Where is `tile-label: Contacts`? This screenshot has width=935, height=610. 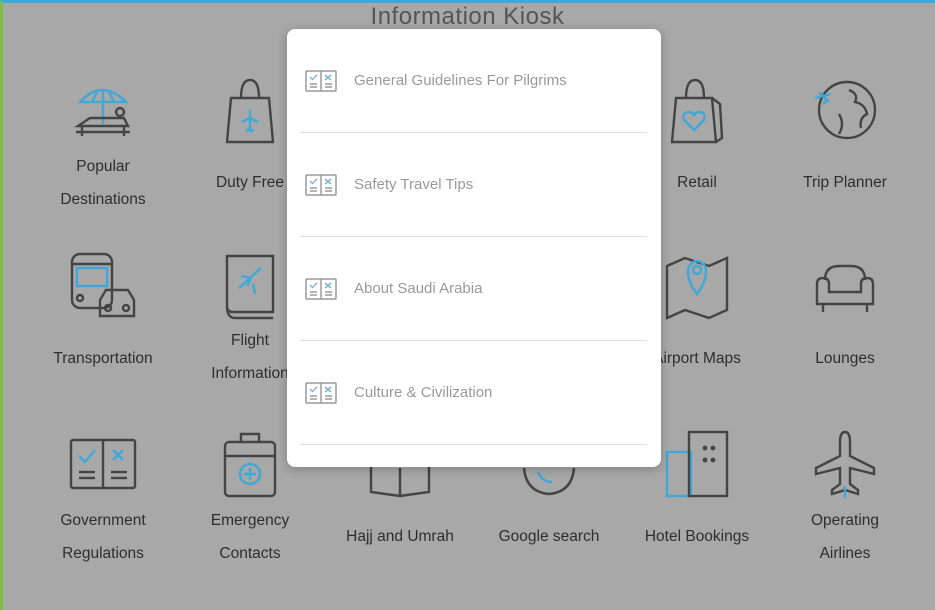
tile-label: Contacts is located at coordinates (250, 553).